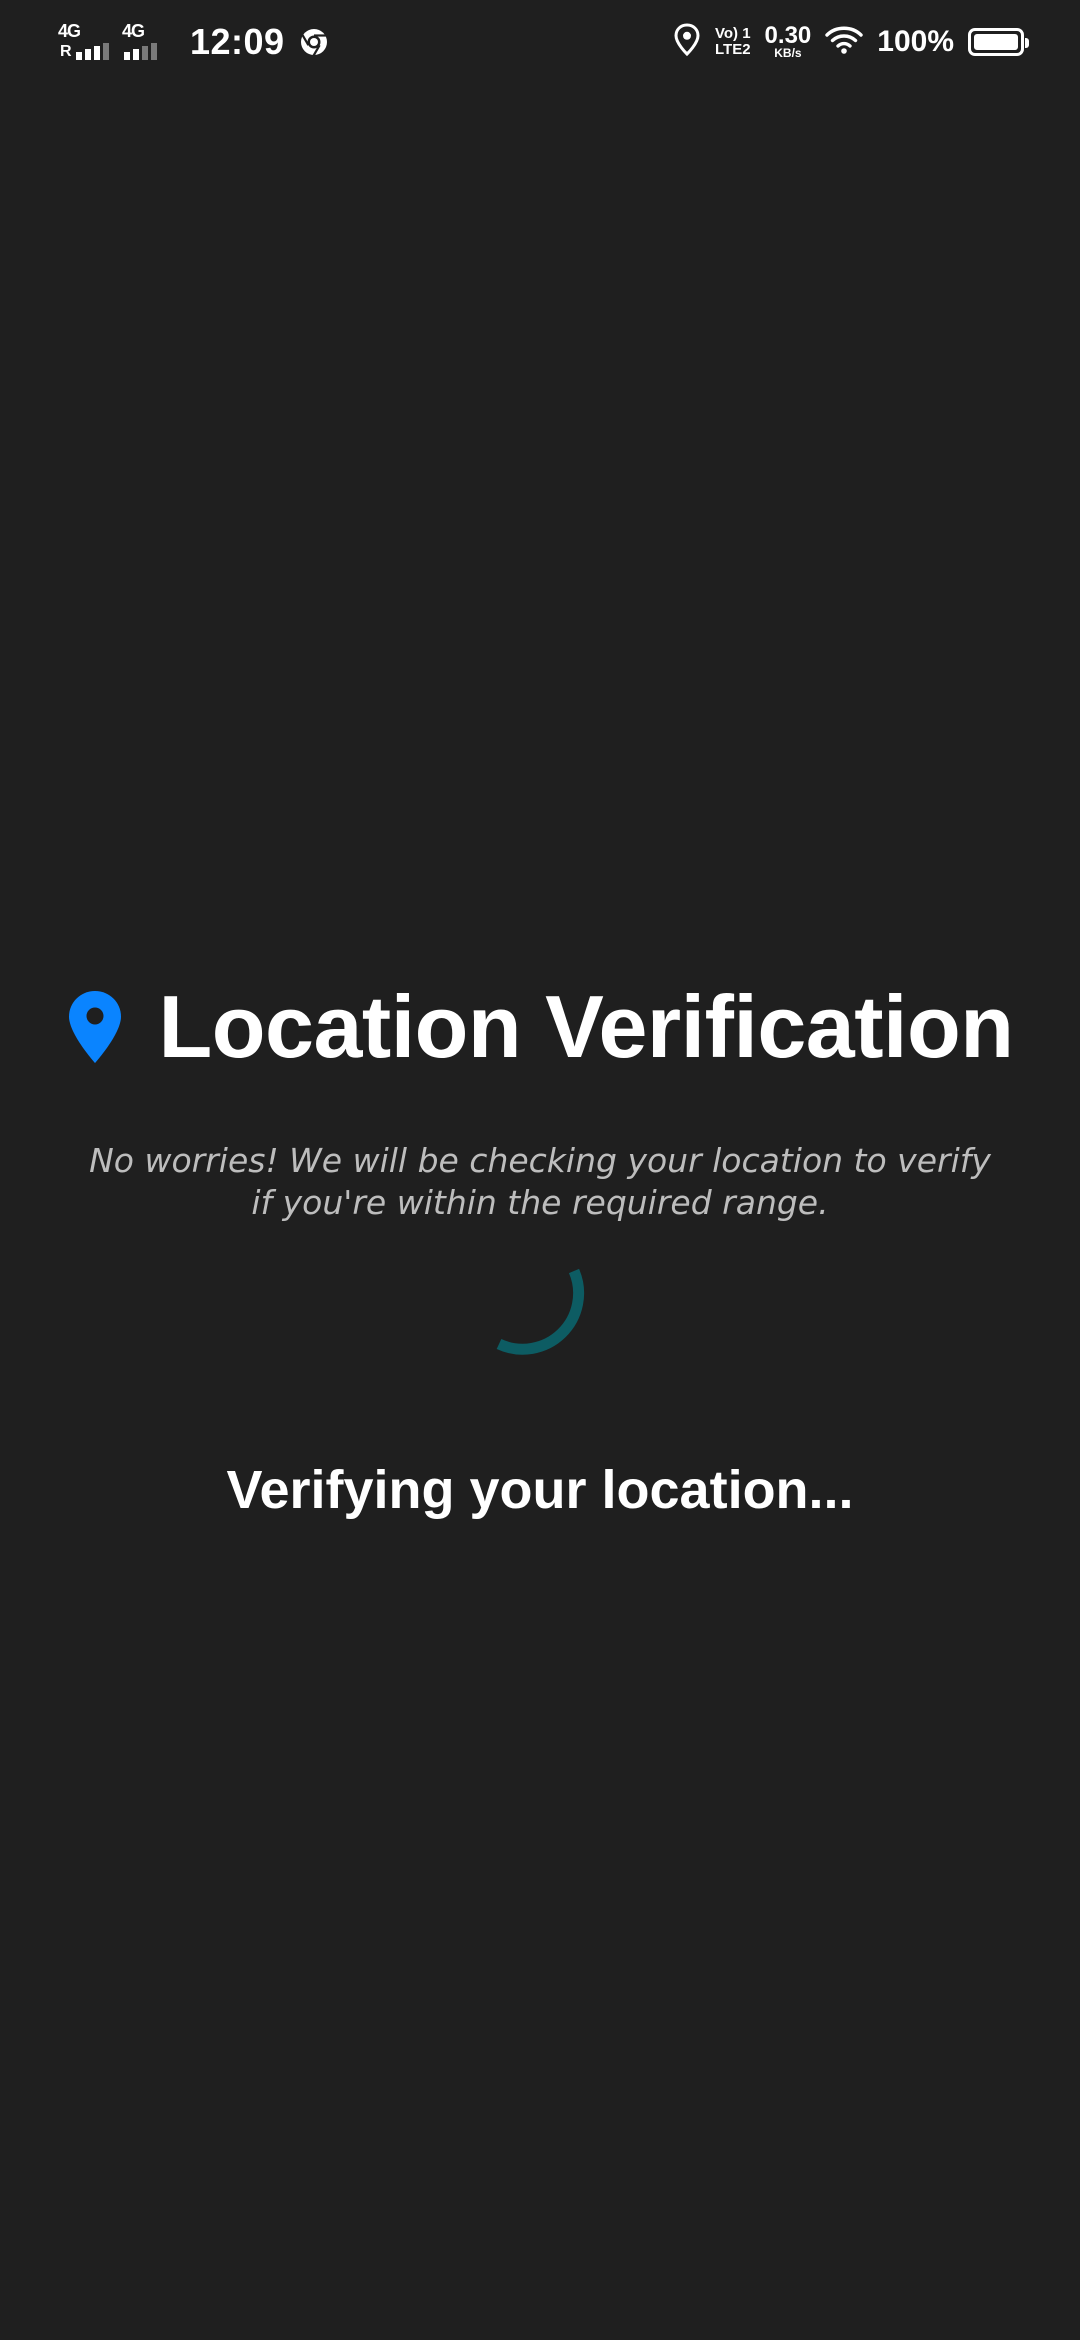 The width and height of the screenshot is (1080, 2340). I want to click on title-row: Location Verification, so click(540, 1027).